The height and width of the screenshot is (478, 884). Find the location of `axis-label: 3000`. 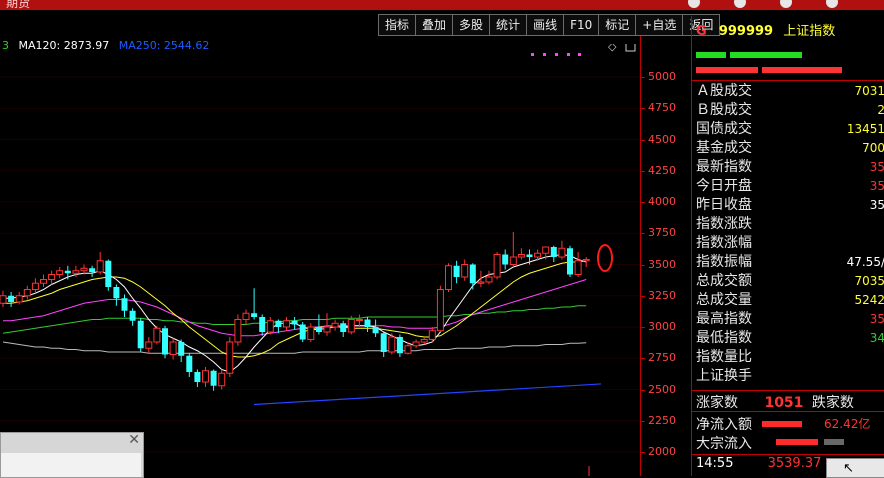

axis-label: 3000 is located at coordinates (662, 326).